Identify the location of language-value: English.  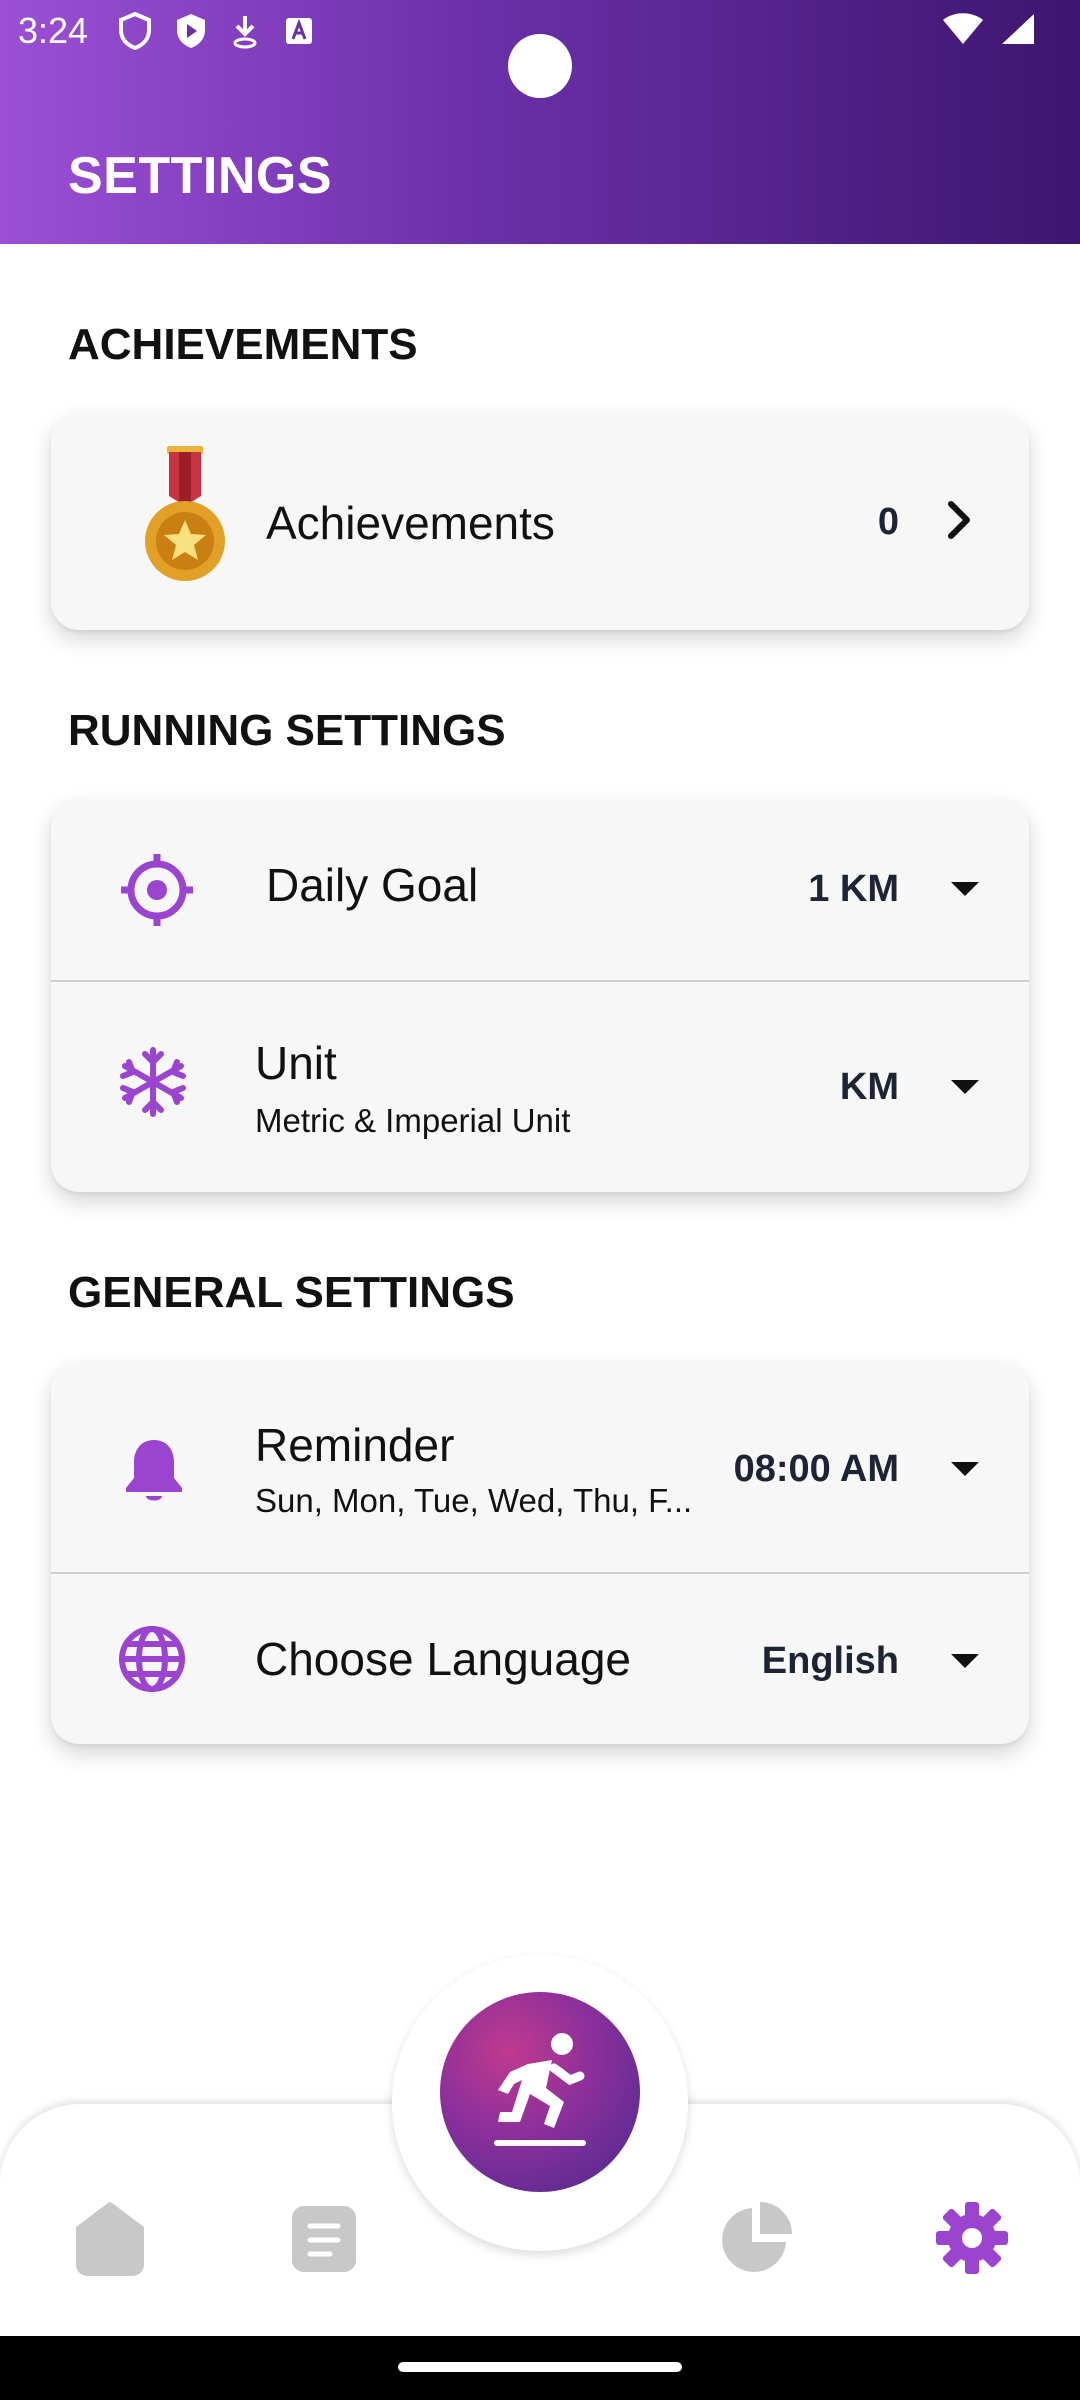
(830, 1661).